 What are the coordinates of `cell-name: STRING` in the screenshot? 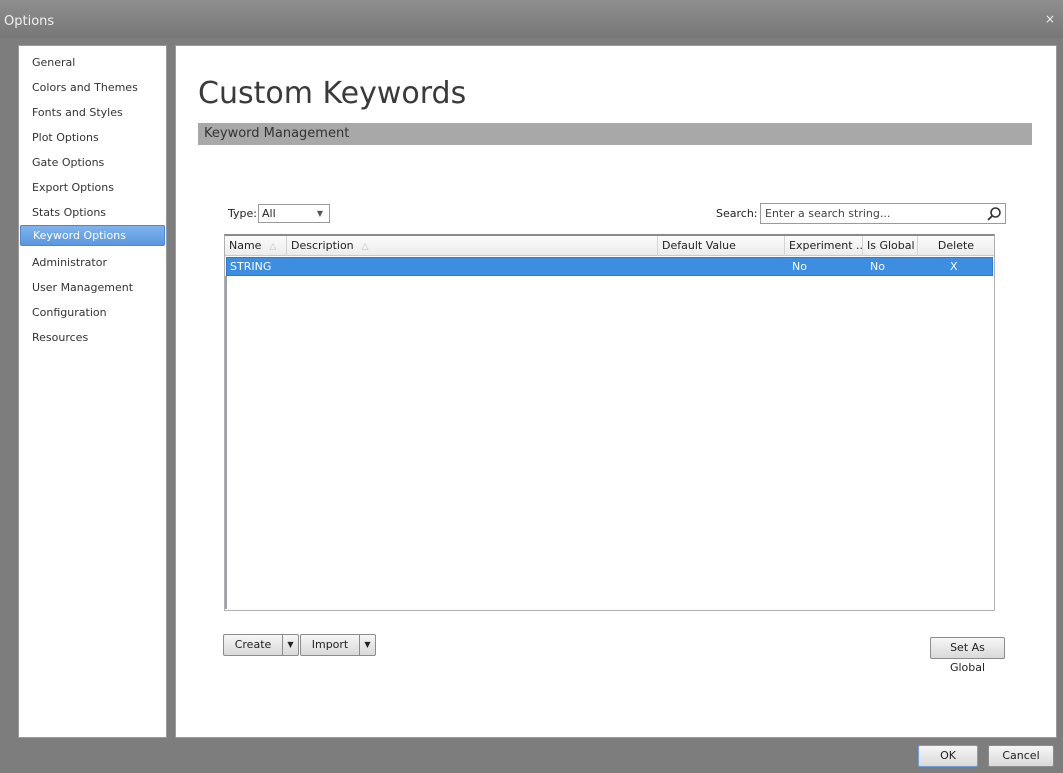 It's located at (251, 266).